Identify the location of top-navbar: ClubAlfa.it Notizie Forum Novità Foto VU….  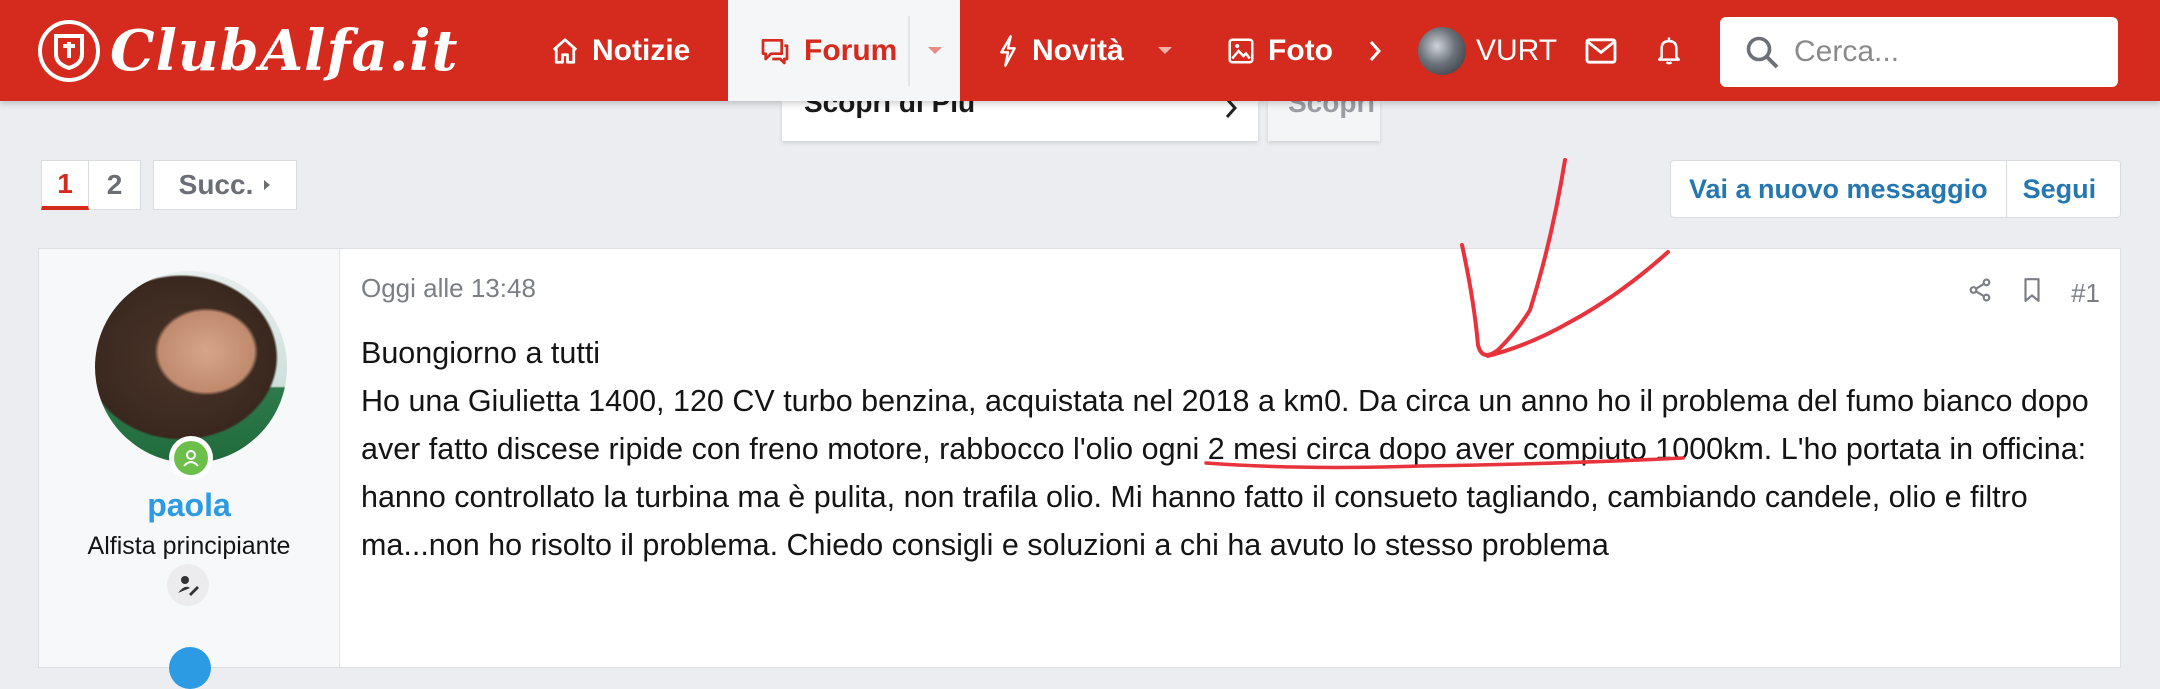
(1080, 50).